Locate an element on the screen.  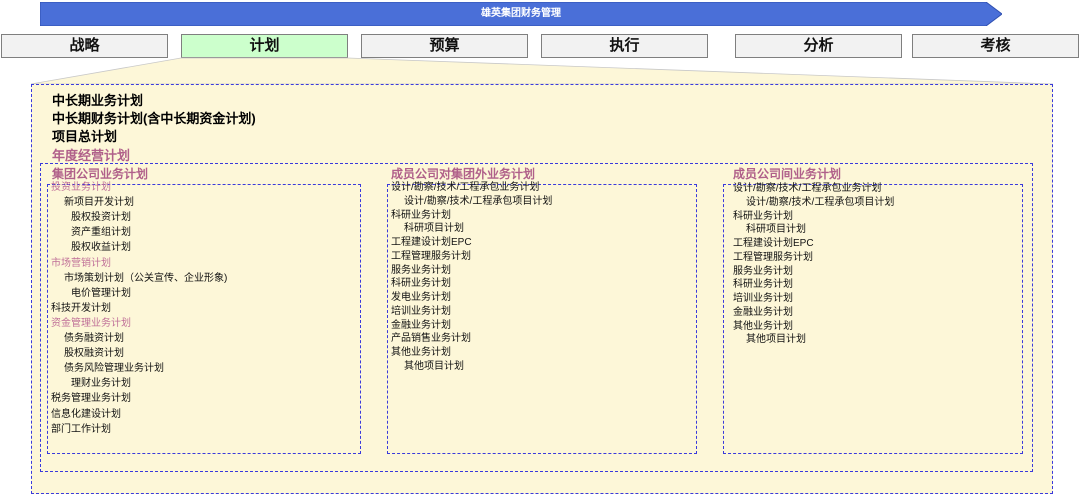
tab-connector-wedge is located at coordinates (542, 71).